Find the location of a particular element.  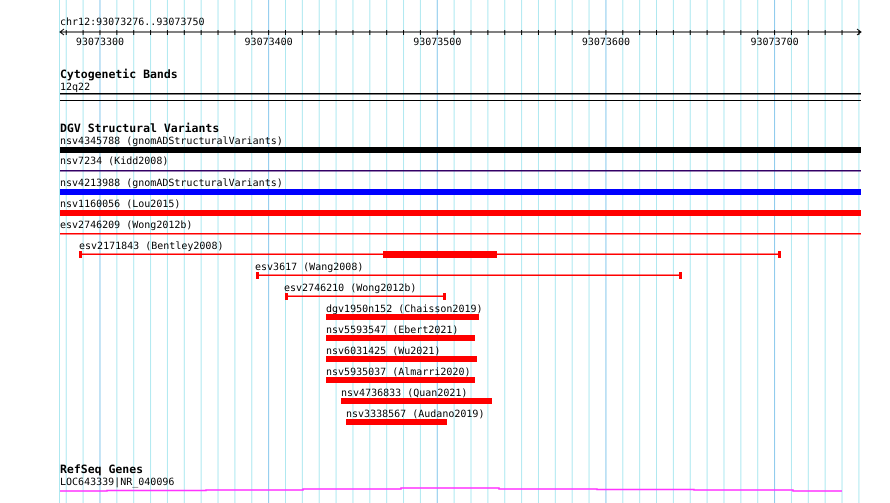

feature-label: LOC643339|NR_040096 is located at coordinates (117, 482).